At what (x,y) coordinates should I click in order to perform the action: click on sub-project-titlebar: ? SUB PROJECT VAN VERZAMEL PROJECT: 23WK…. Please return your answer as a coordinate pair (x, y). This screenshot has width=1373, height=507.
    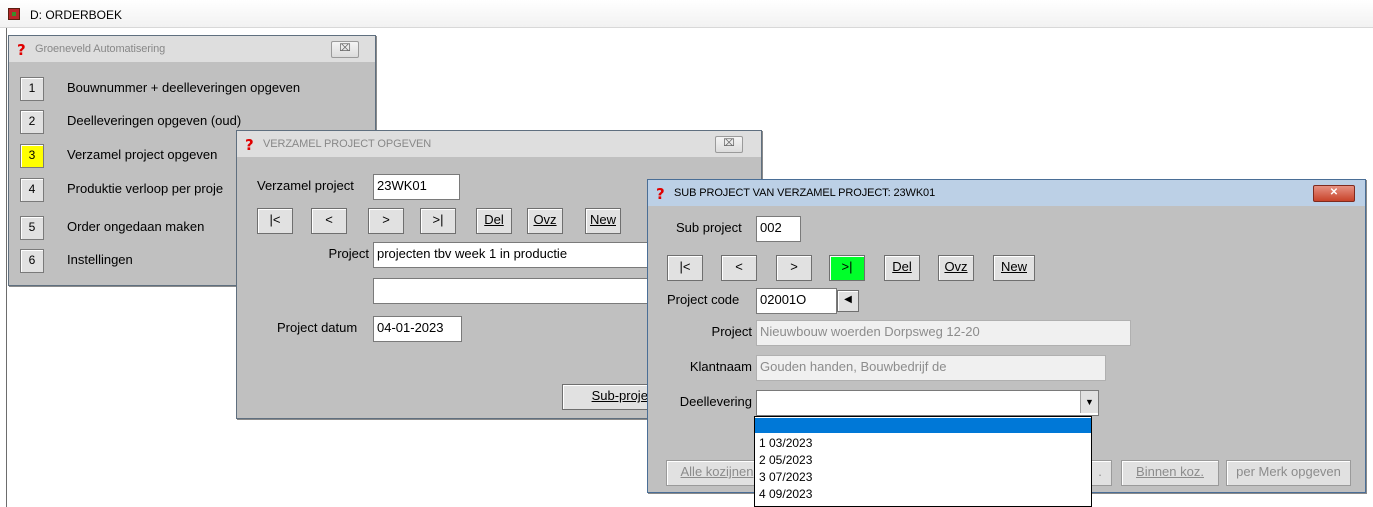
    Looking at the image, I should click on (1006, 193).